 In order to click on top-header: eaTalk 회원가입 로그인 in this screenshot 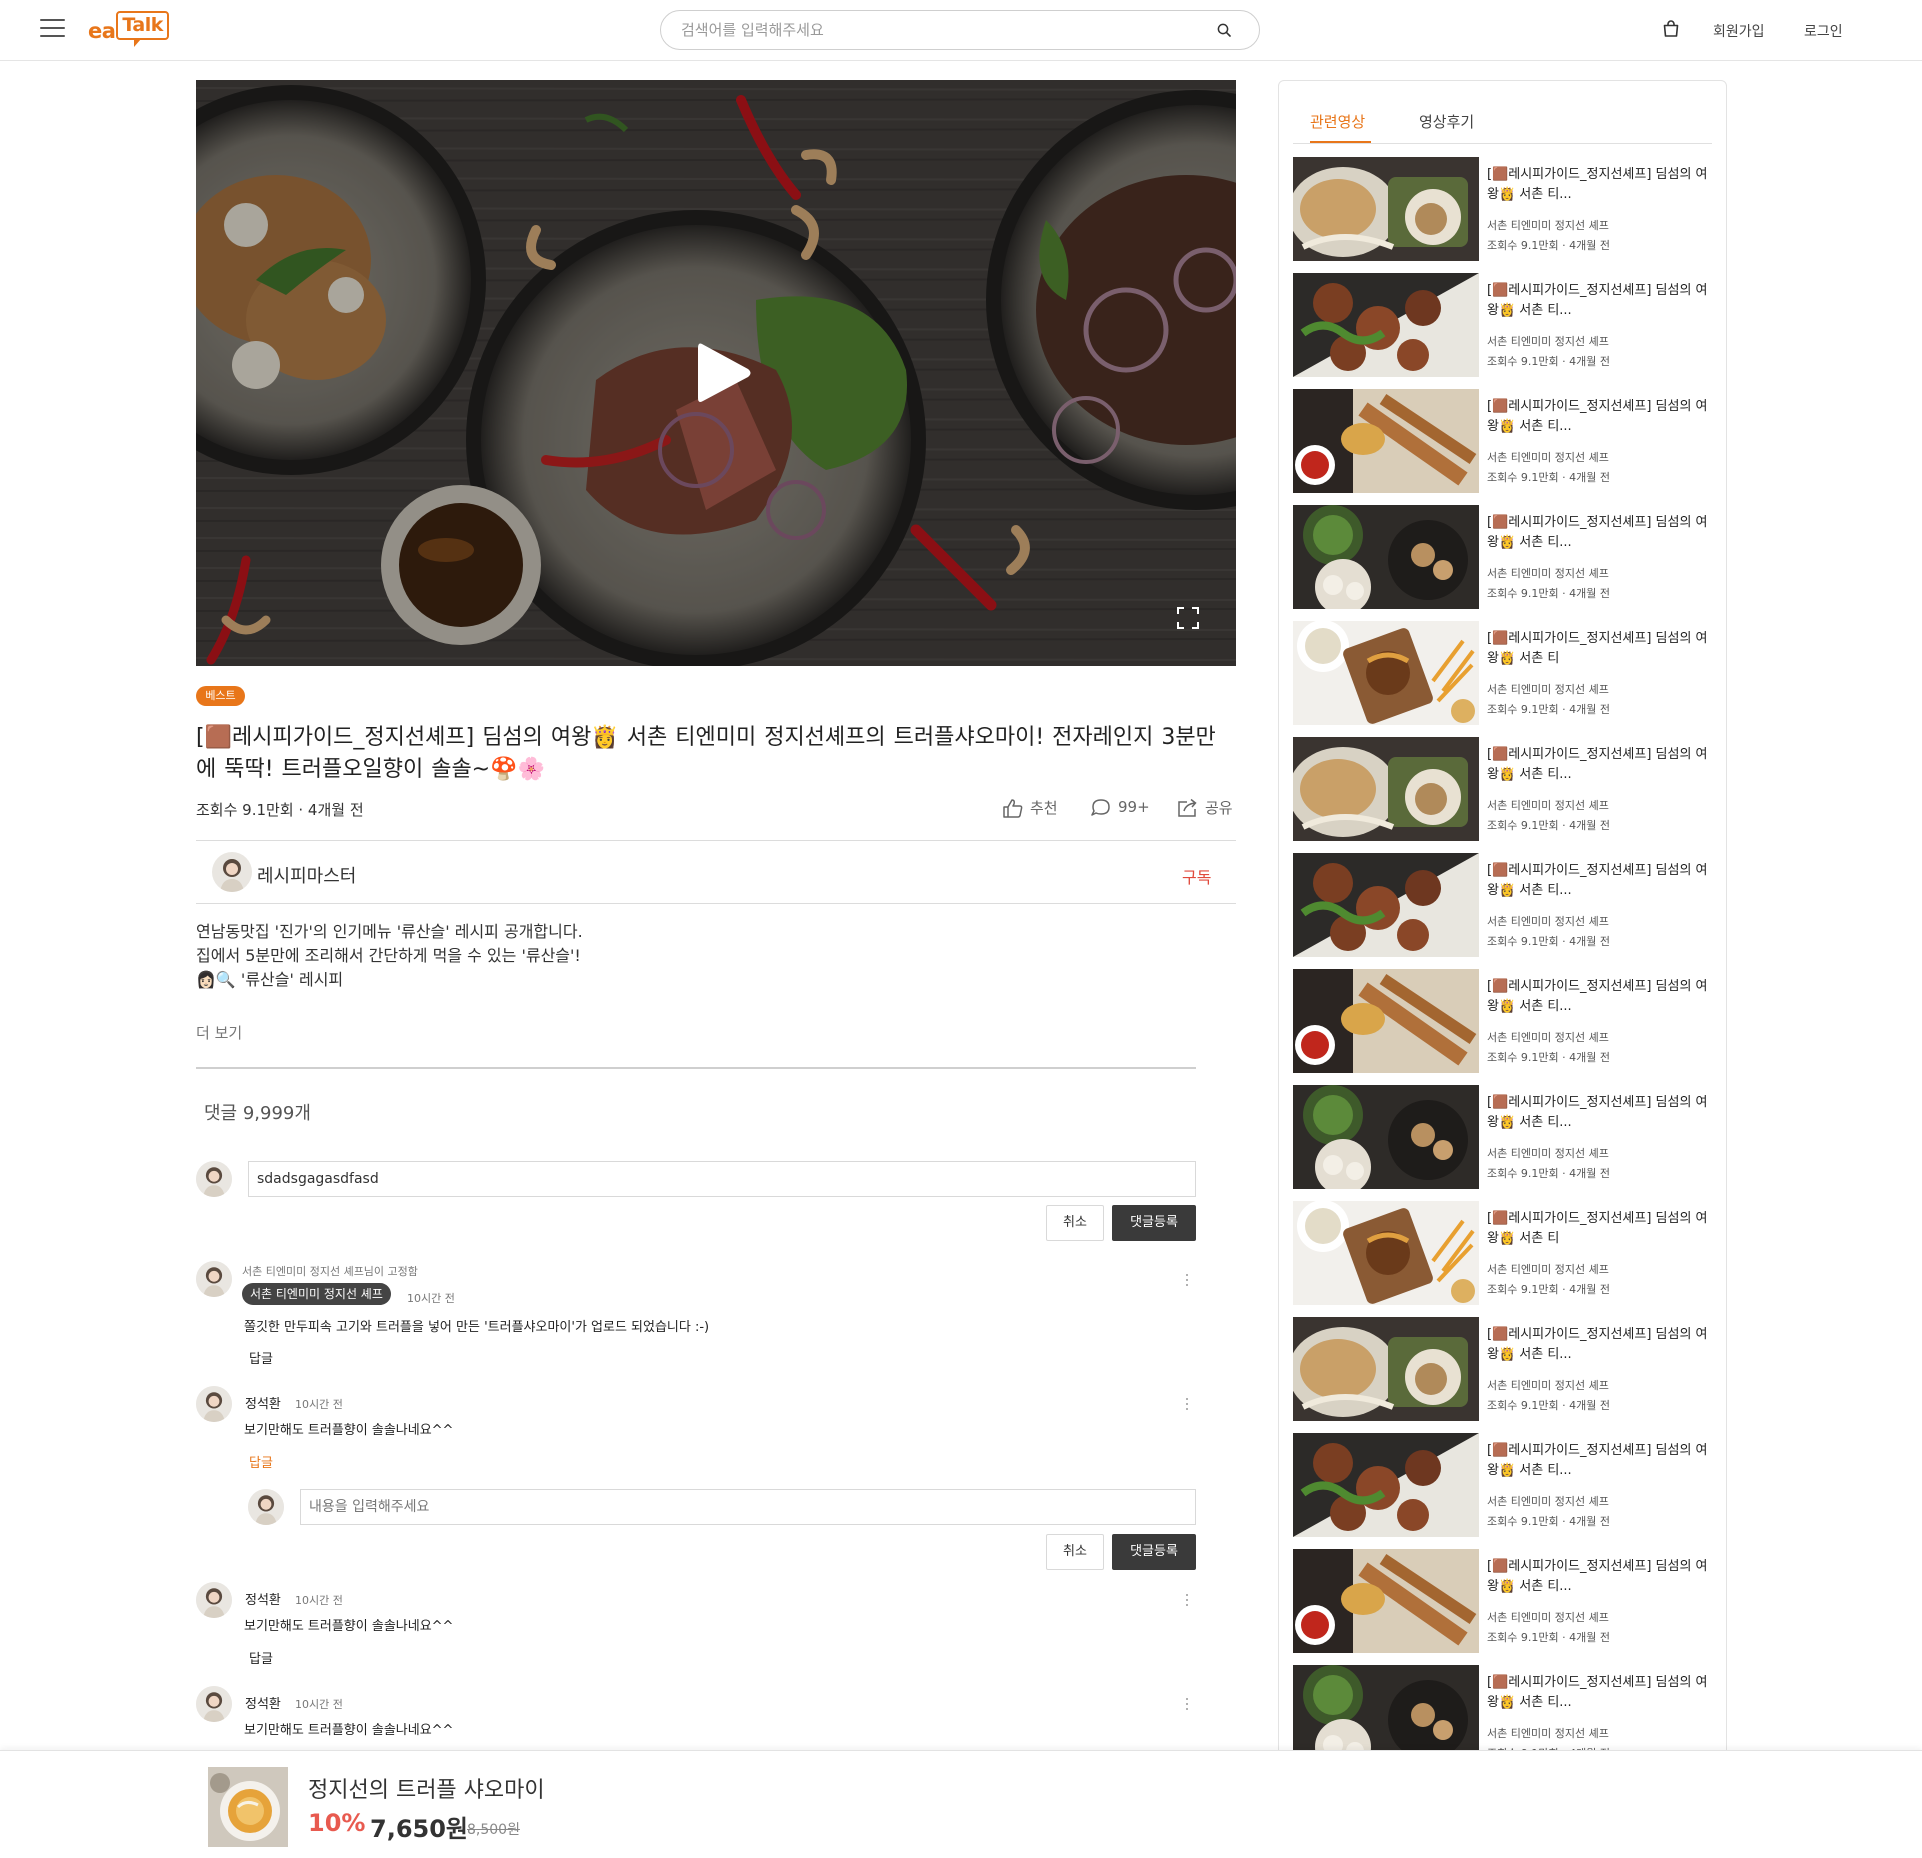, I will do `click(961, 30)`.